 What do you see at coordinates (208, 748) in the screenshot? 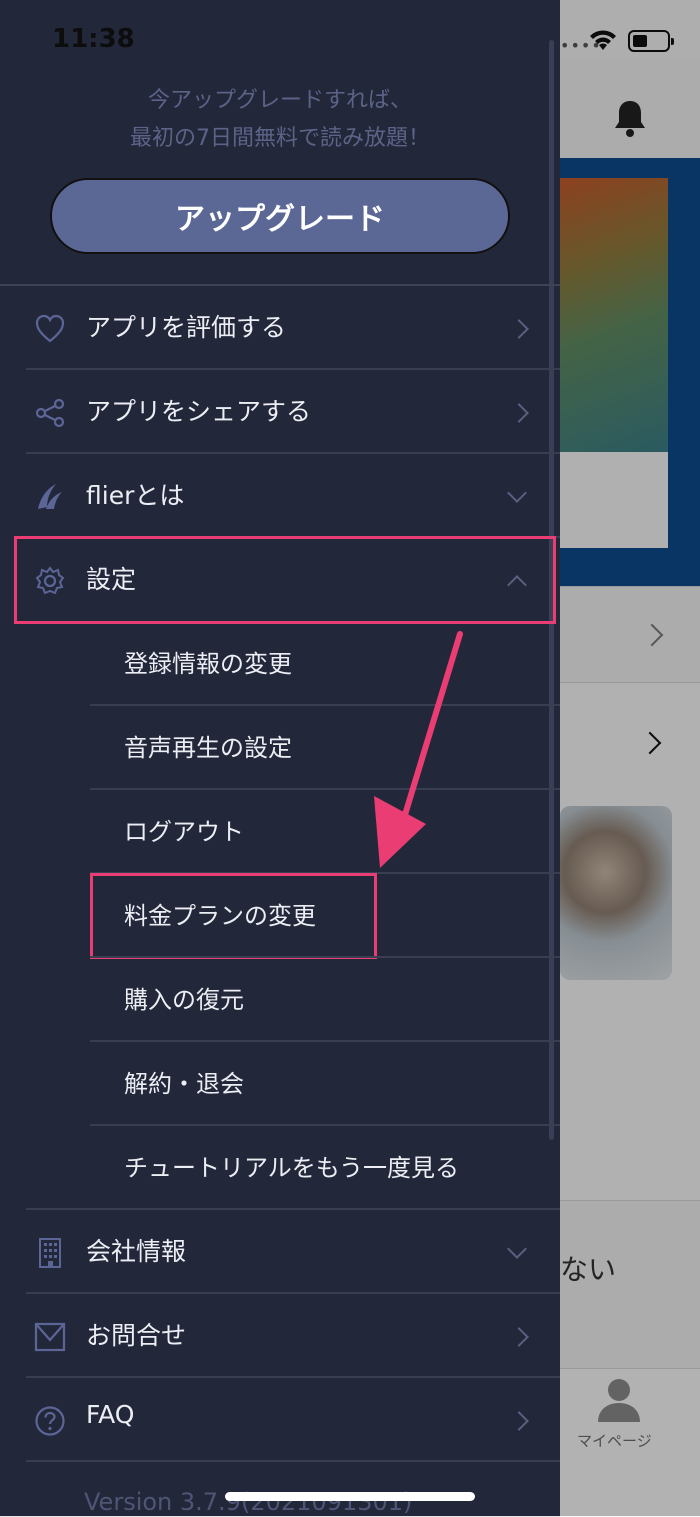
I see `settings-item-label: 音声再生の設定` at bounding box center [208, 748].